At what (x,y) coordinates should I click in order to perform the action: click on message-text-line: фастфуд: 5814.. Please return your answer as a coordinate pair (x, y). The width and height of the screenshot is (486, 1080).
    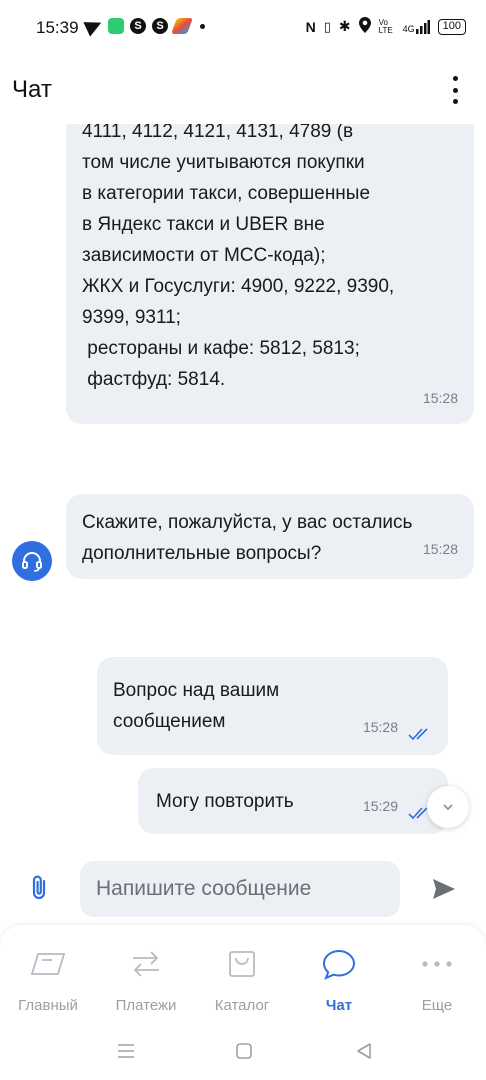
    Looking at the image, I should click on (154, 379).